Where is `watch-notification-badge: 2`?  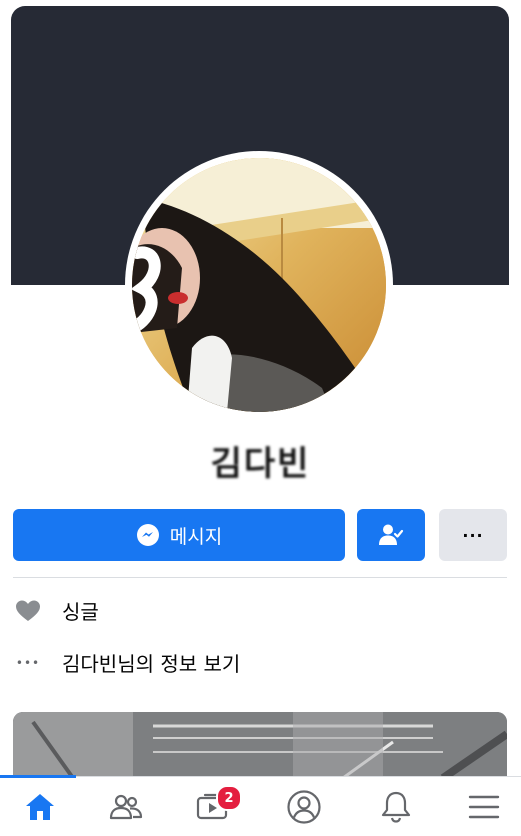 watch-notification-badge: 2 is located at coordinates (229, 798).